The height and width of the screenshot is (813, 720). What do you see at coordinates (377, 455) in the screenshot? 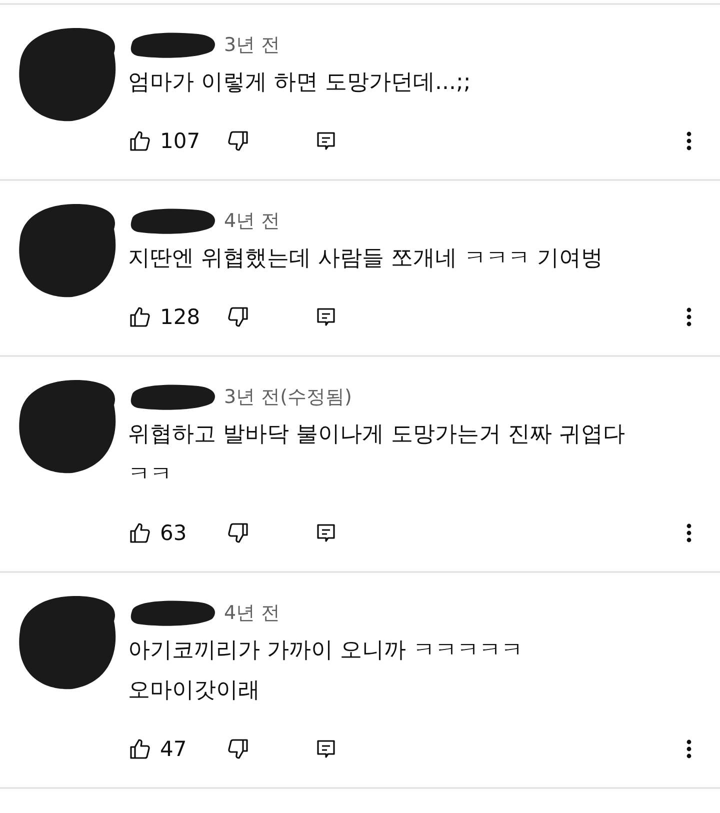
I see `comment-text: 위협하고 발바닥 불이나게 도망가는거 진짜 귀엽다 ㅋㅋ` at bounding box center [377, 455].